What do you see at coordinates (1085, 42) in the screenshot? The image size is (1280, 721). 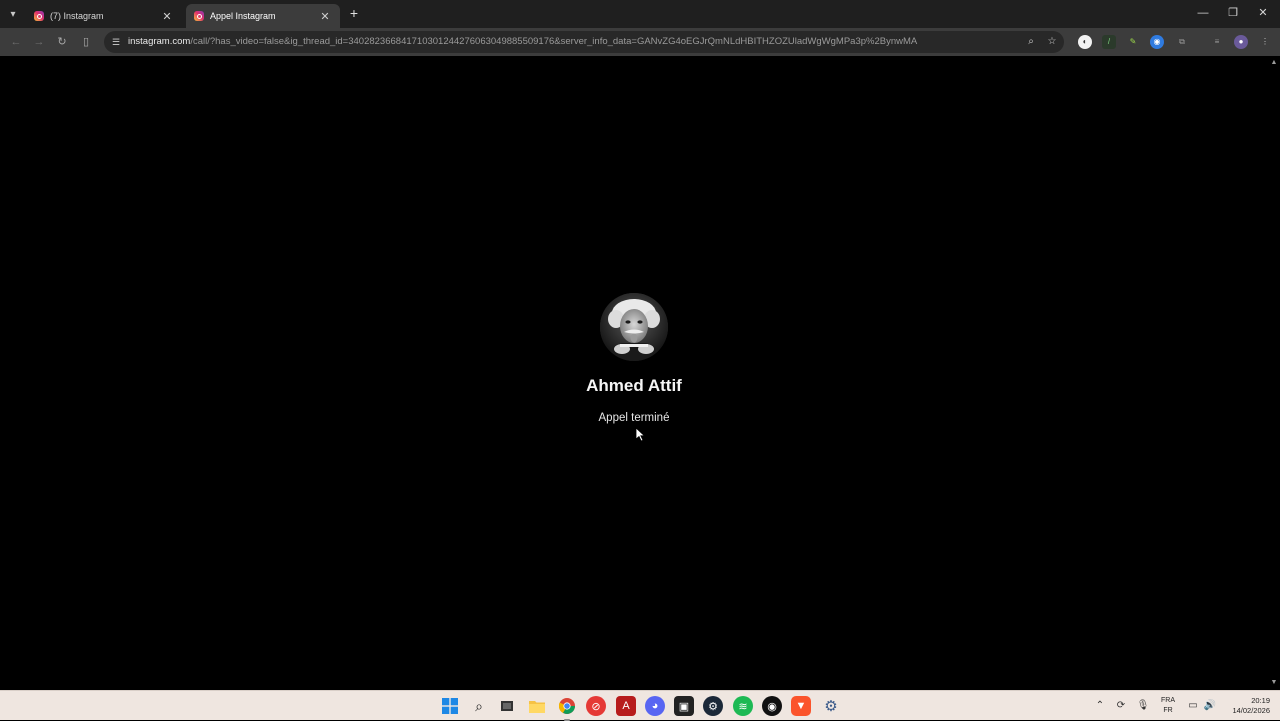 I see `extension-circle-icon: ◐` at bounding box center [1085, 42].